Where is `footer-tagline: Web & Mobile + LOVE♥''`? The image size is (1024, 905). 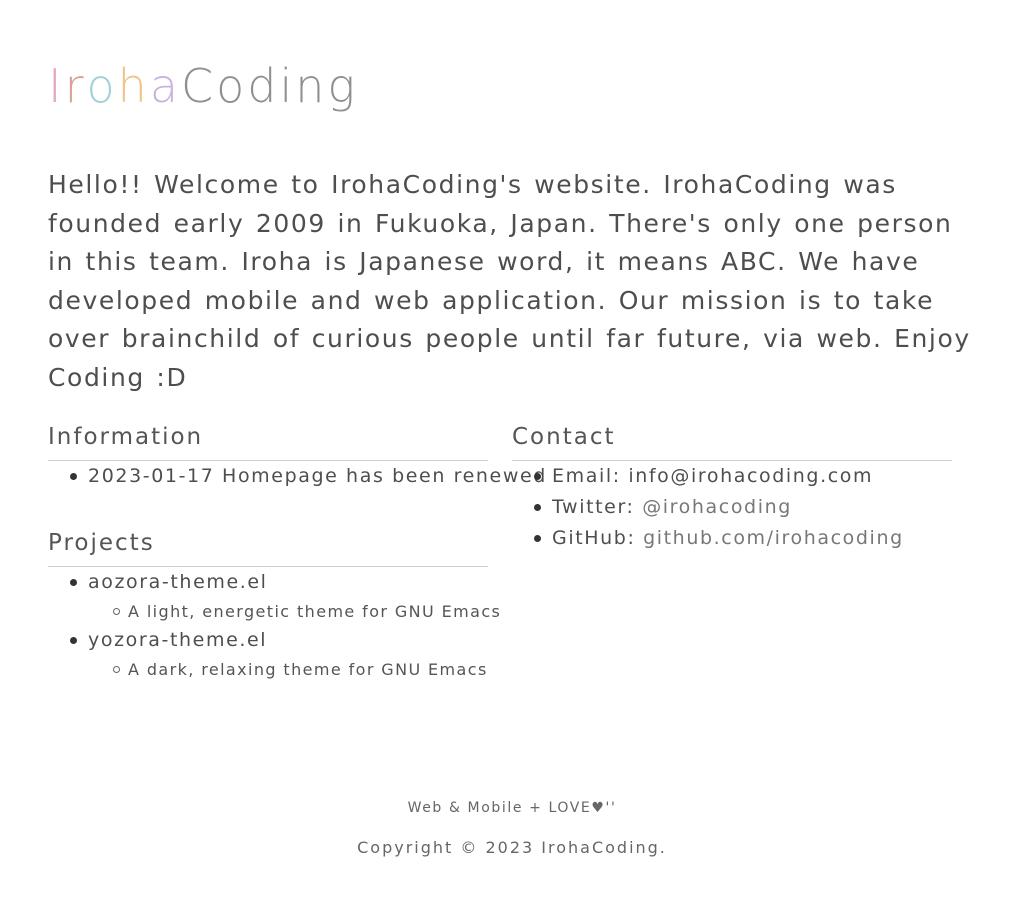
footer-tagline: Web & Mobile + LOVE♥'' is located at coordinates (512, 808).